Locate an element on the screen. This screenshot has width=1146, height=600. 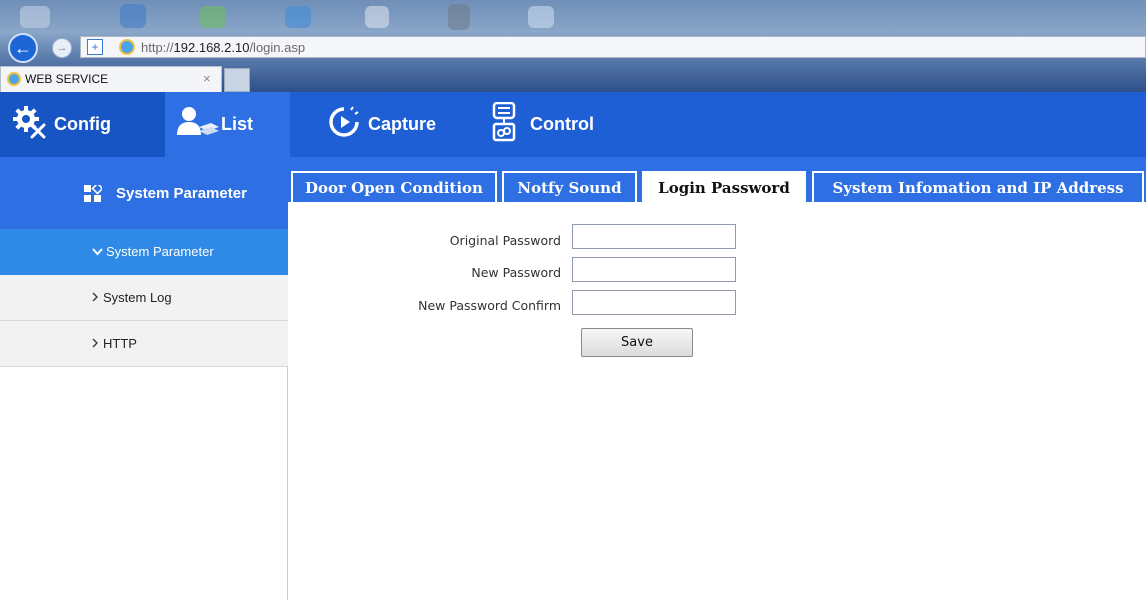
forward-button: → is located at coordinates (62, 48).